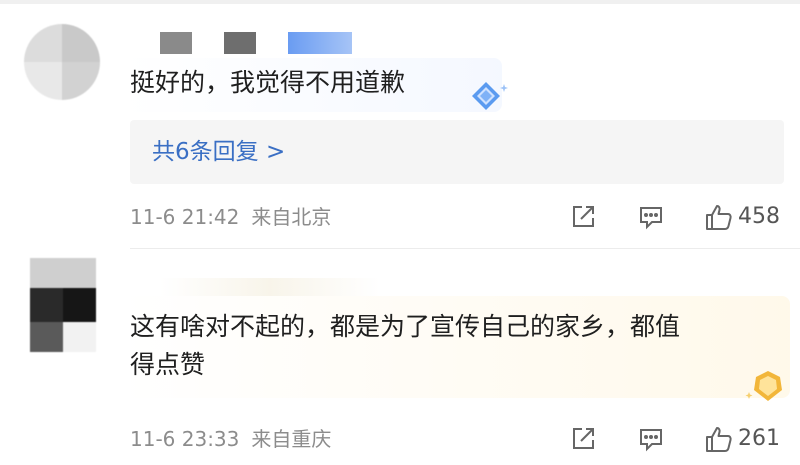 The width and height of the screenshot is (800, 465). I want to click on comment-meta: 11-6 23:33 来自重庆, so click(230, 439).